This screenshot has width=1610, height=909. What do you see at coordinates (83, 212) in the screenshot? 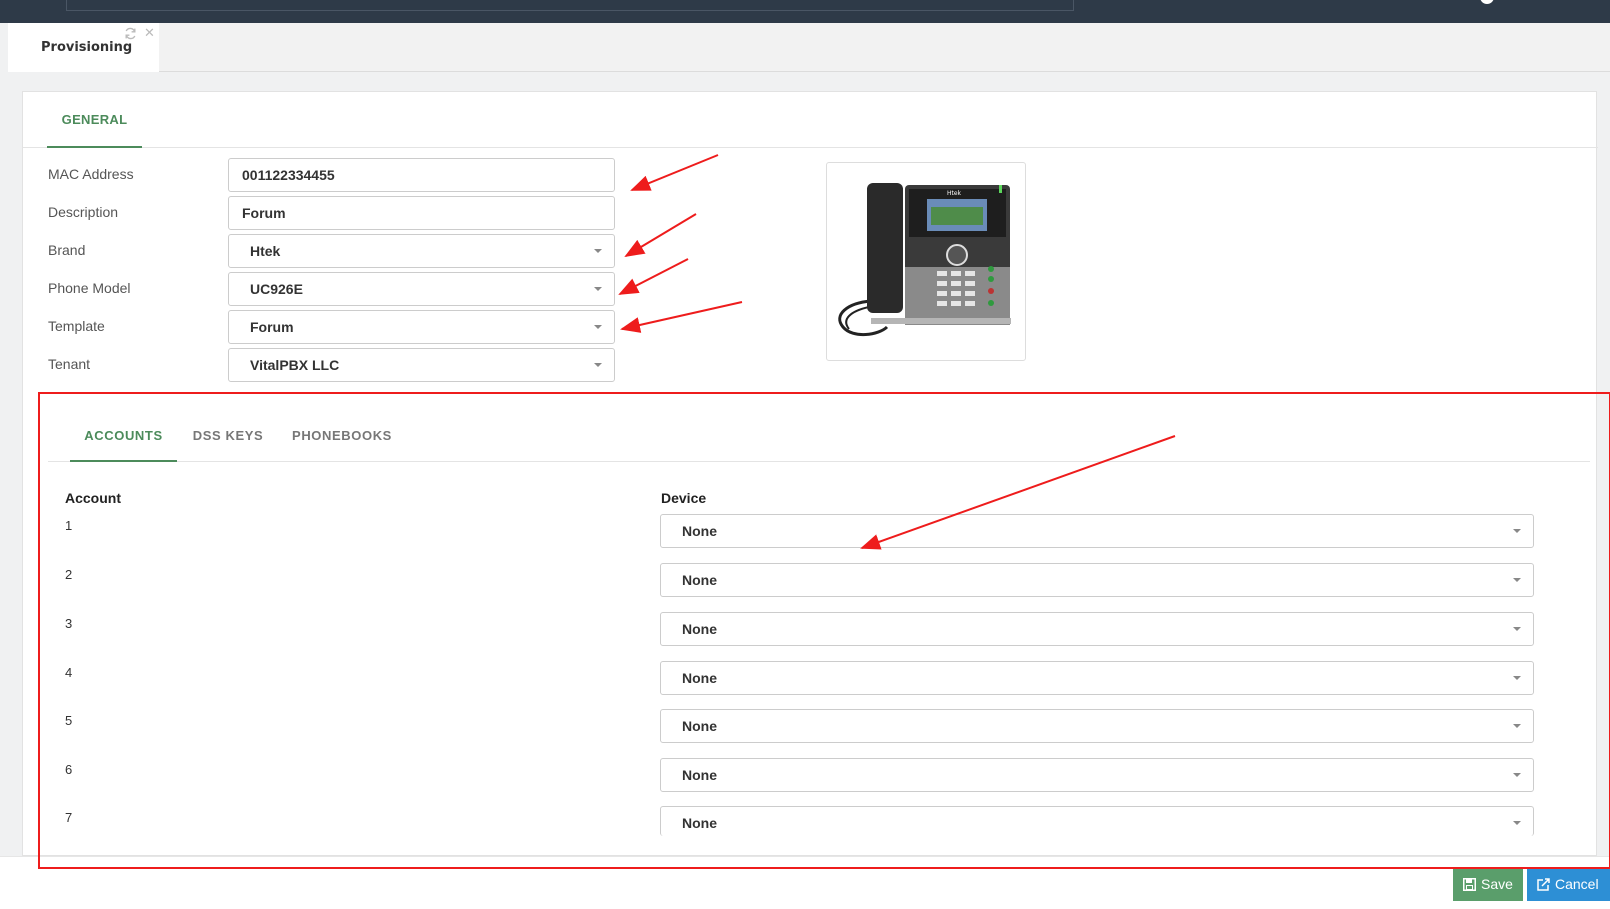
I see `description-label: Description` at bounding box center [83, 212].